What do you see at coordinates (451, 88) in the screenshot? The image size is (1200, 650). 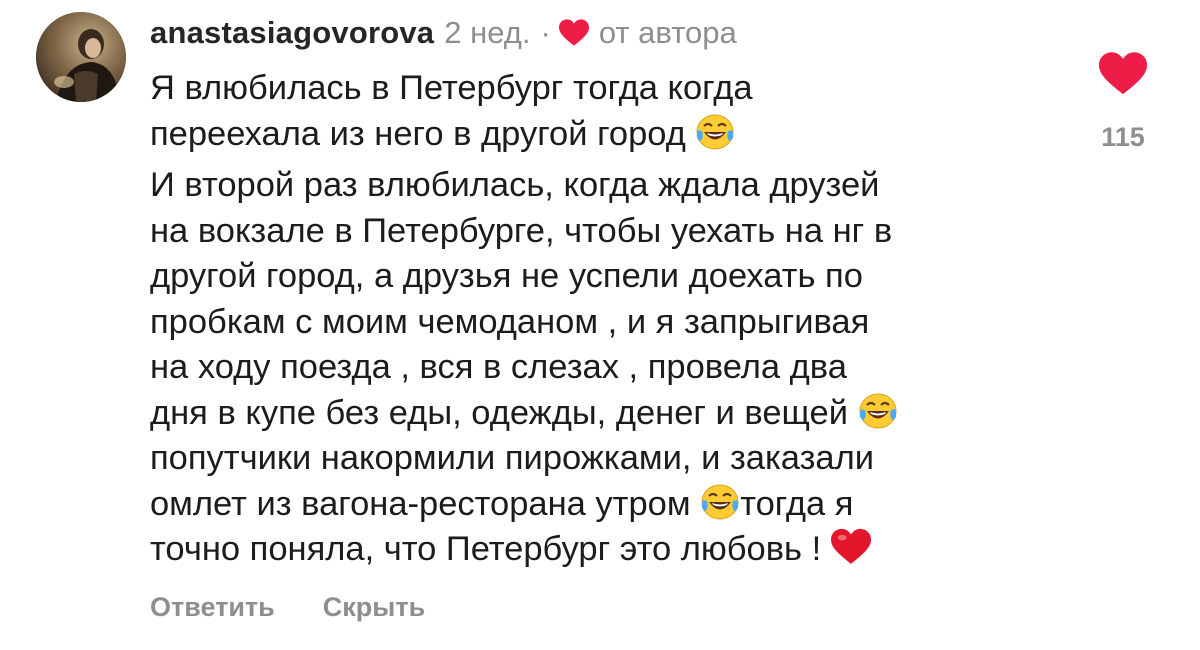 I see `text-line: Я влюбилась в Петербург тогда когда` at bounding box center [451, 88].